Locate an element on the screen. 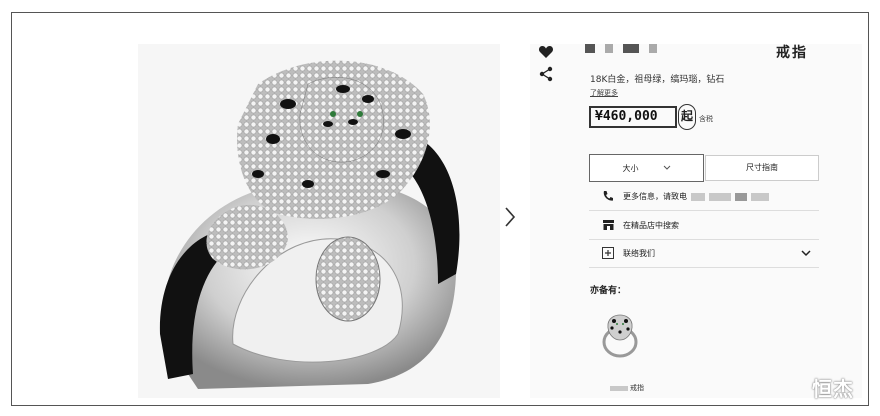 The height and width of the screenshot is (416, 880). contact-us-text: 联络我们 is located at coordinates (639, 253).